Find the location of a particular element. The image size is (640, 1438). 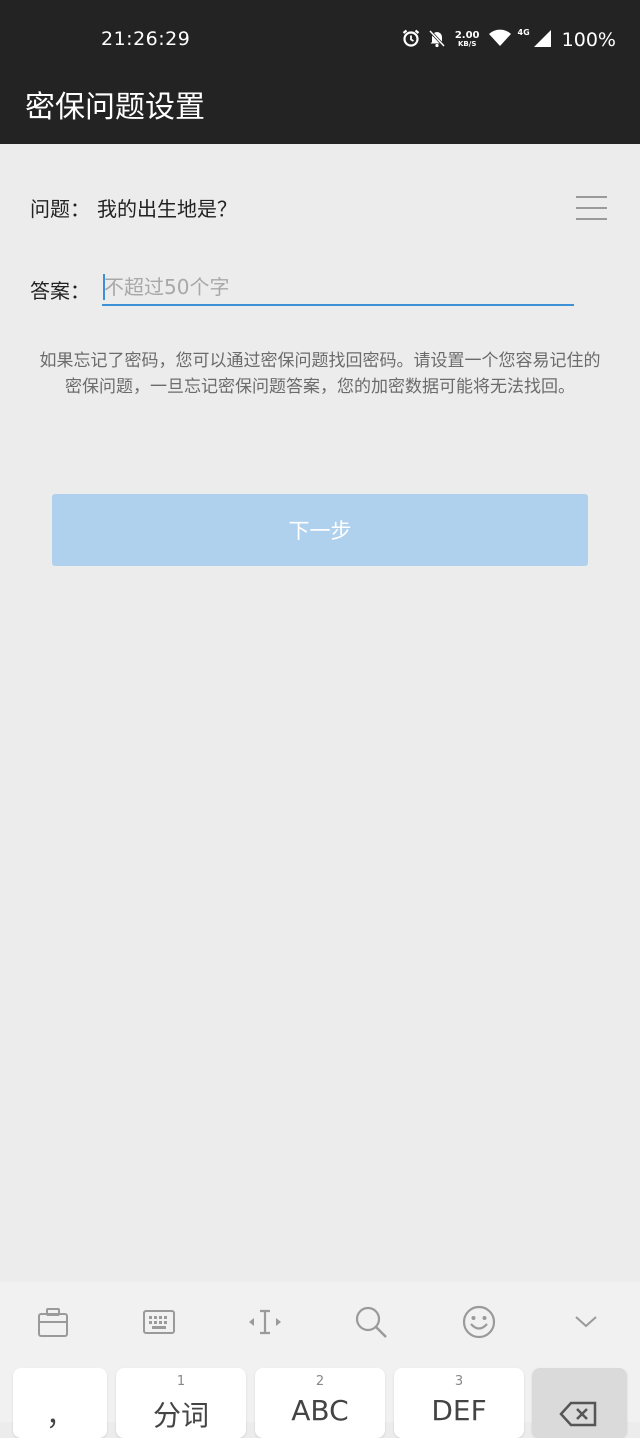

menu-icon is located at coordinates (591, 208).